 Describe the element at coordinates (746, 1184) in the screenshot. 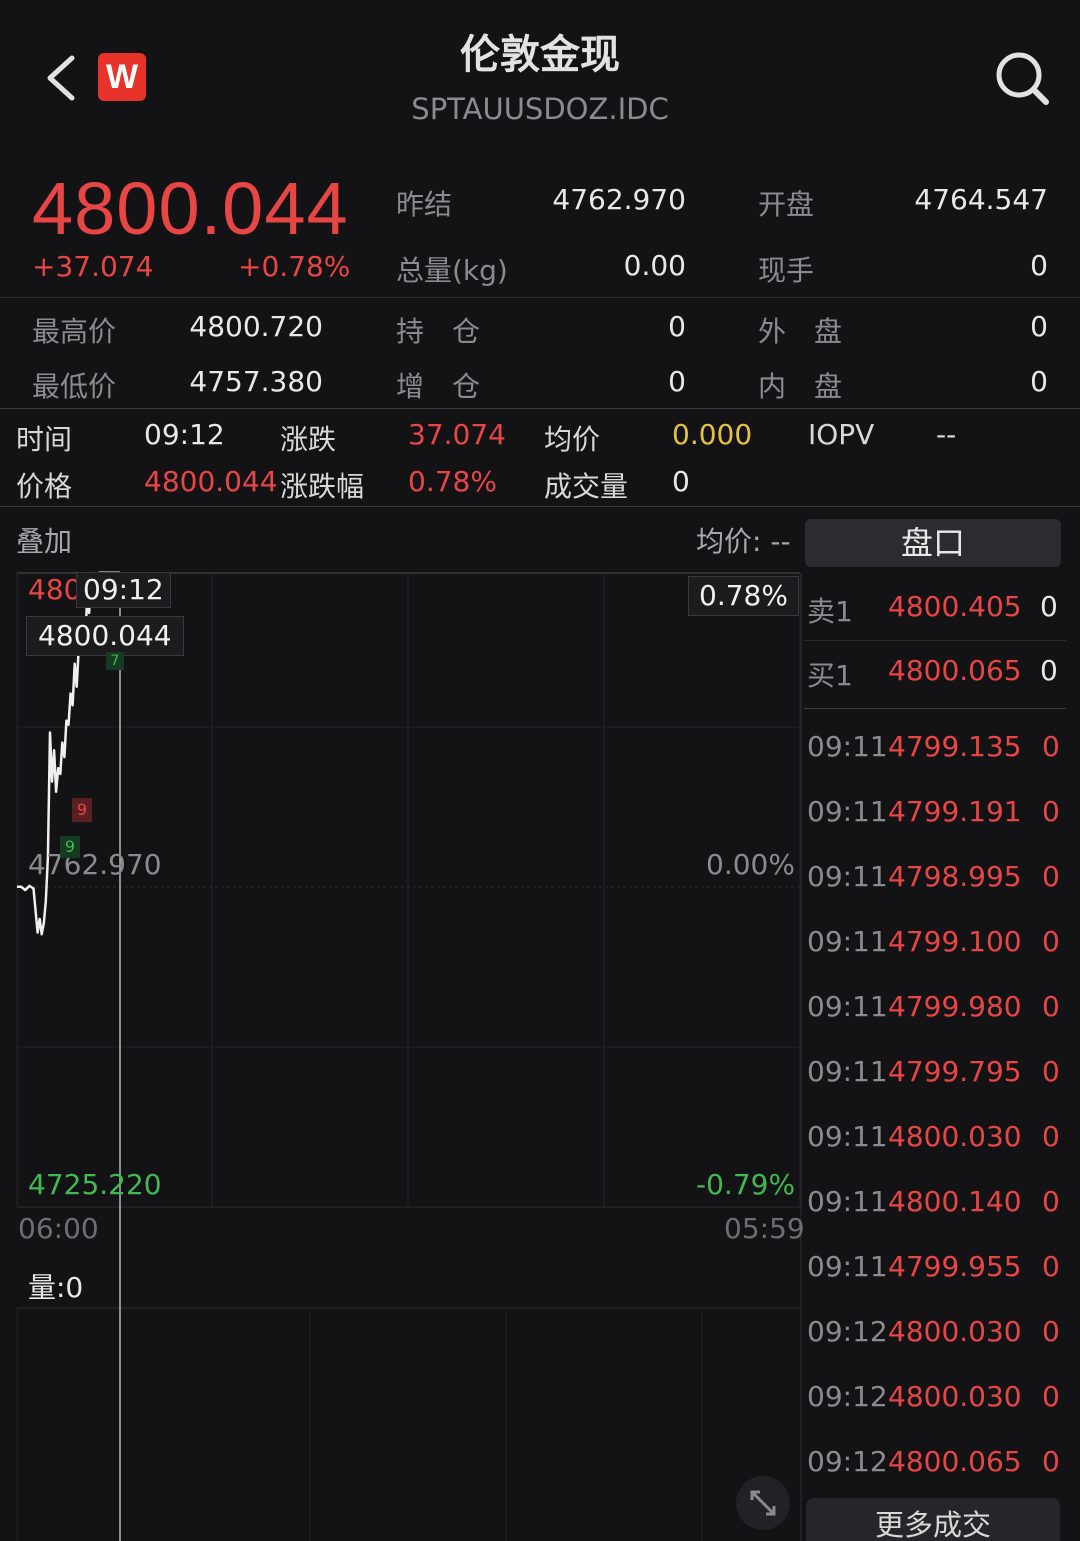

I see `bottom-pct-label: -0.79%` at that location.